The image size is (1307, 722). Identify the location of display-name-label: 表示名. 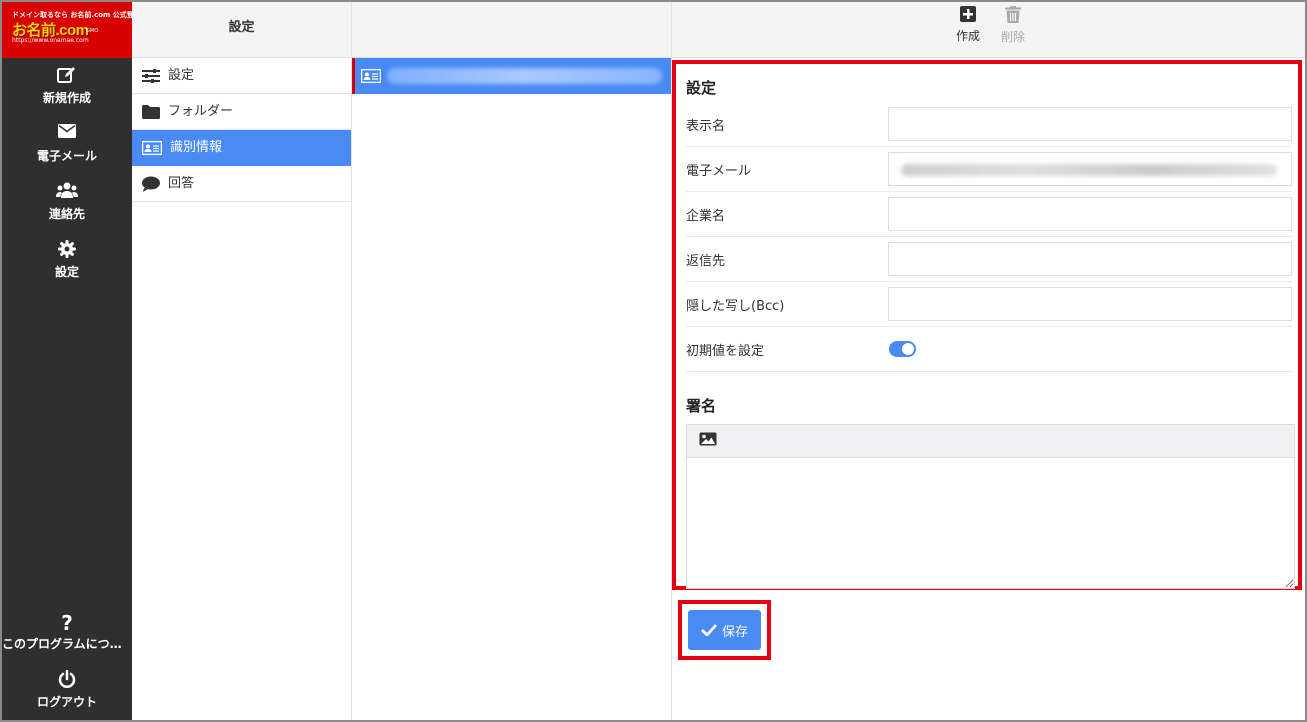
(706, 126).